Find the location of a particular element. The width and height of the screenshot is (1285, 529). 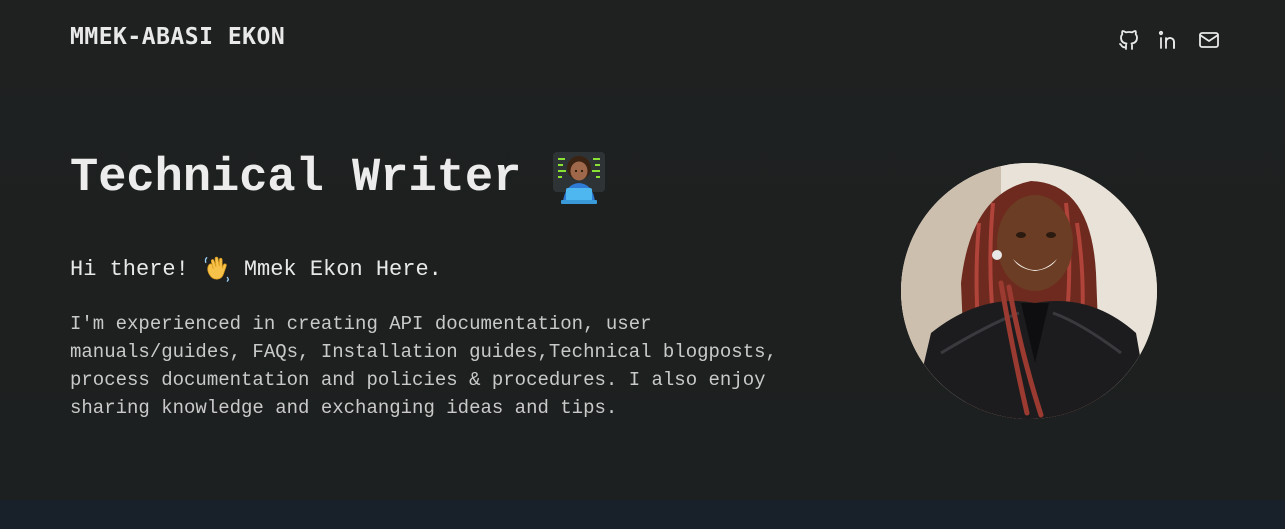

site-logo: MMEK-ABASI EKON is located at coordinates (177, 37).